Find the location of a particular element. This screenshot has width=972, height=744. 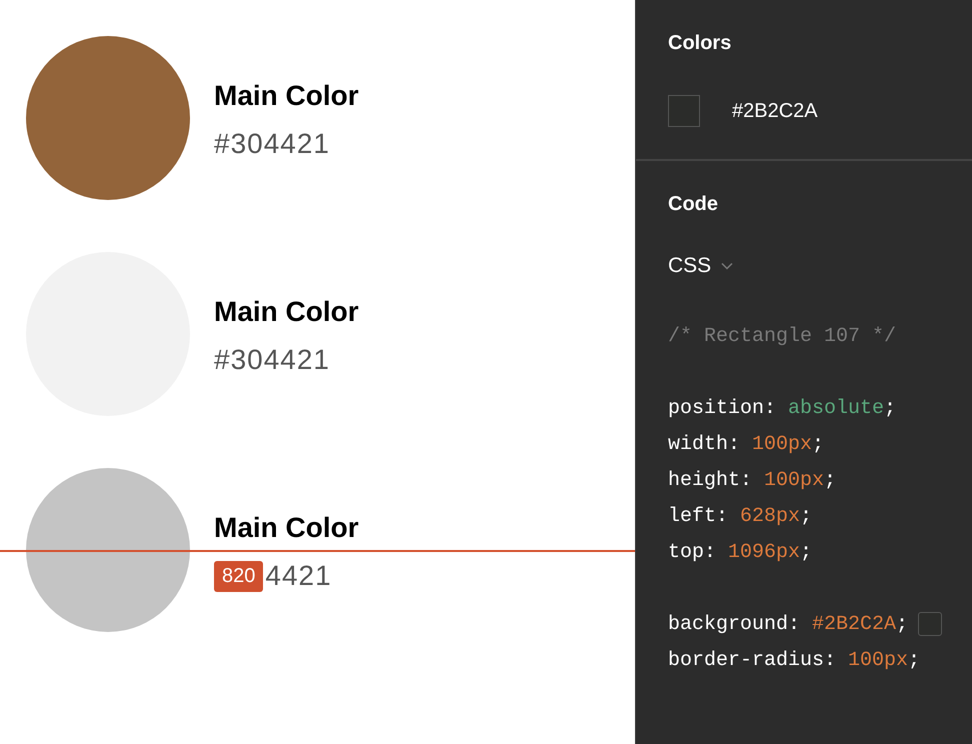

code-line: width: 100px; is located at coordinates (746, 444).